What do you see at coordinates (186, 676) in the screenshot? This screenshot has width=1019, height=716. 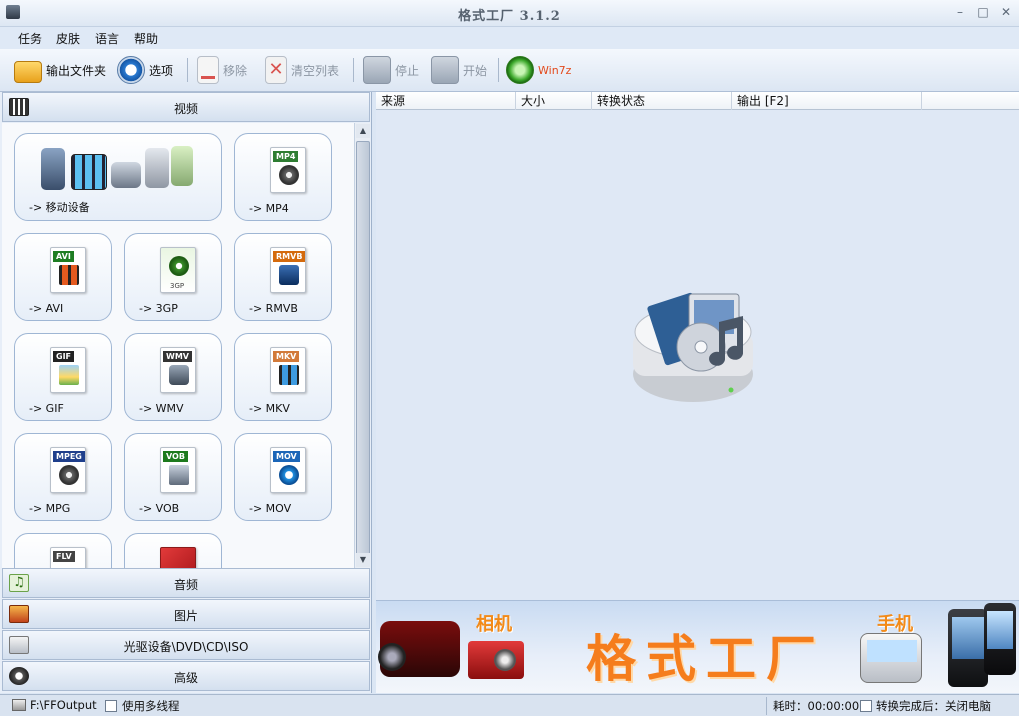 I see `category-advanced: 高级` at bounding box center [186, 676].